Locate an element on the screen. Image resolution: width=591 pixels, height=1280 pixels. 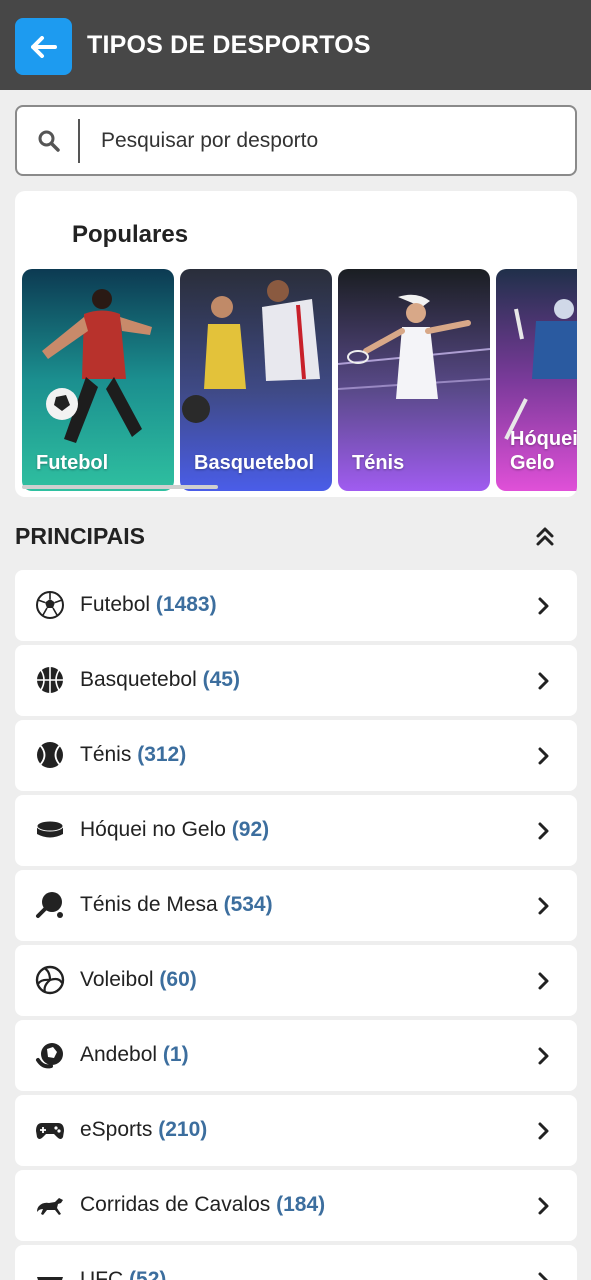
popular-title: Populares is located at coordinates (130, 234).